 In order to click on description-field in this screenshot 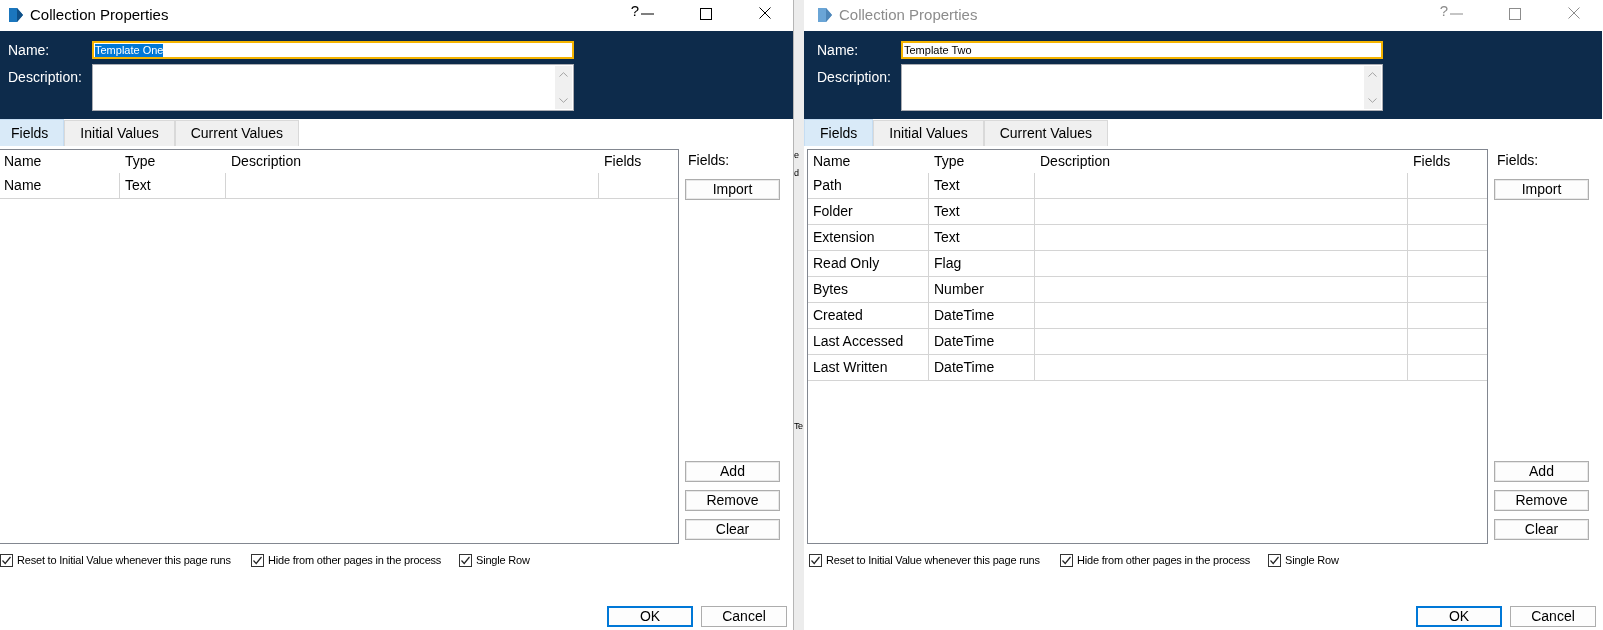, I will do `click(333, 87)`.